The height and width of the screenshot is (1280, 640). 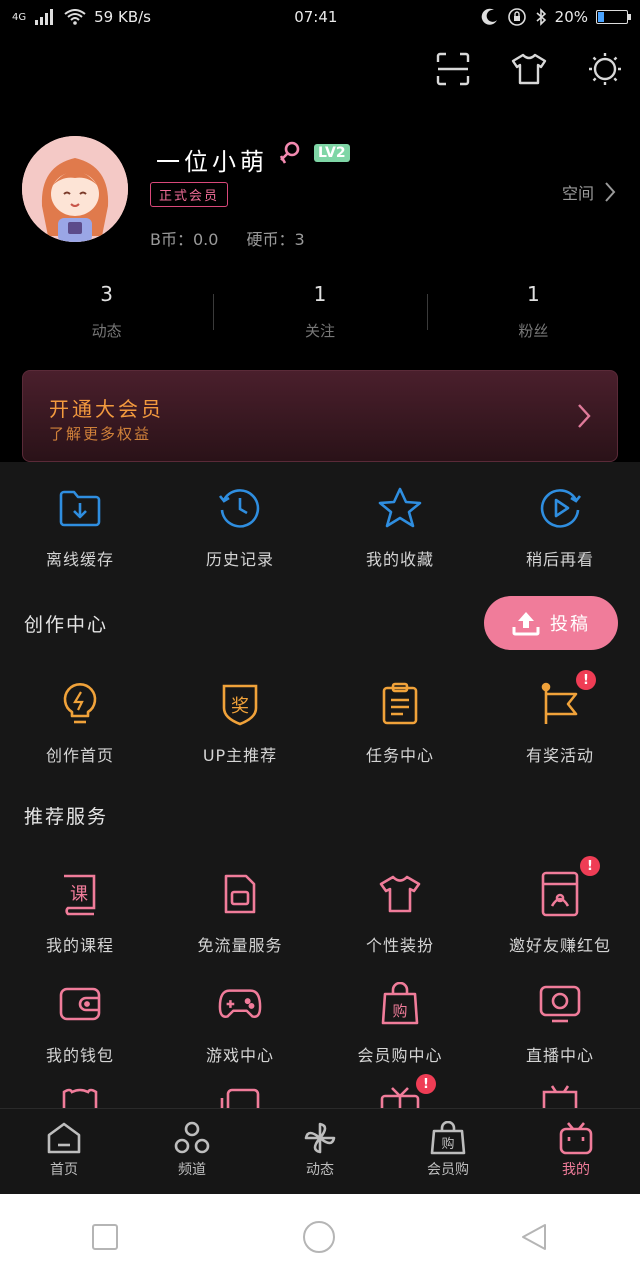 I want to click on service-label: 免流量服务, so click(x=240, y=945).